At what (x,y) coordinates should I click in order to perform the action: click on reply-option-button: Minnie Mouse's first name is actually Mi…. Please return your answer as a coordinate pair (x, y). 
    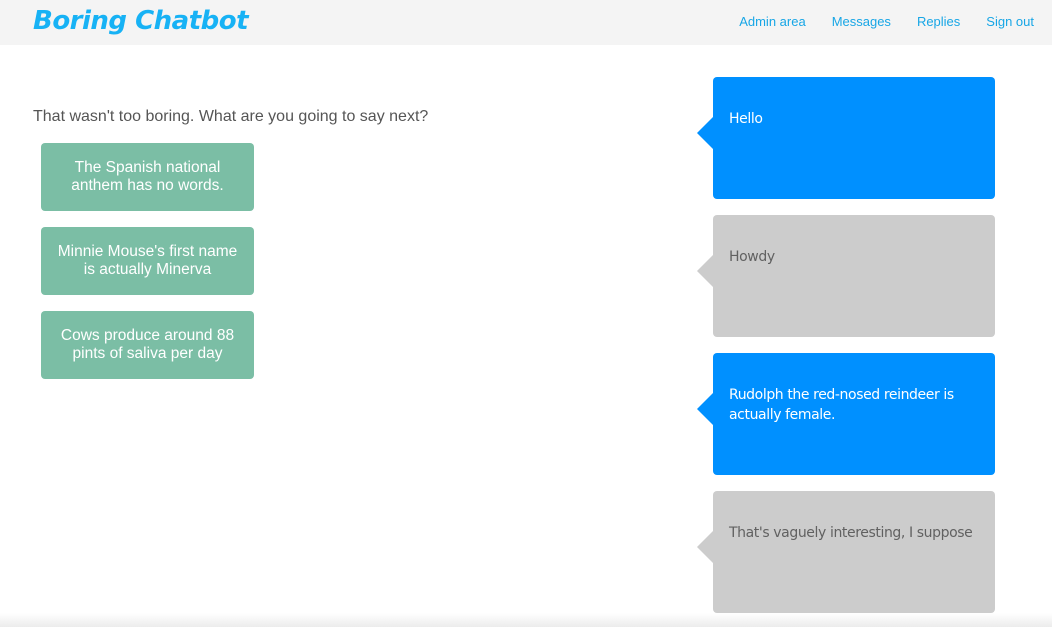
    Looking at the image, I should click on (147, 261).